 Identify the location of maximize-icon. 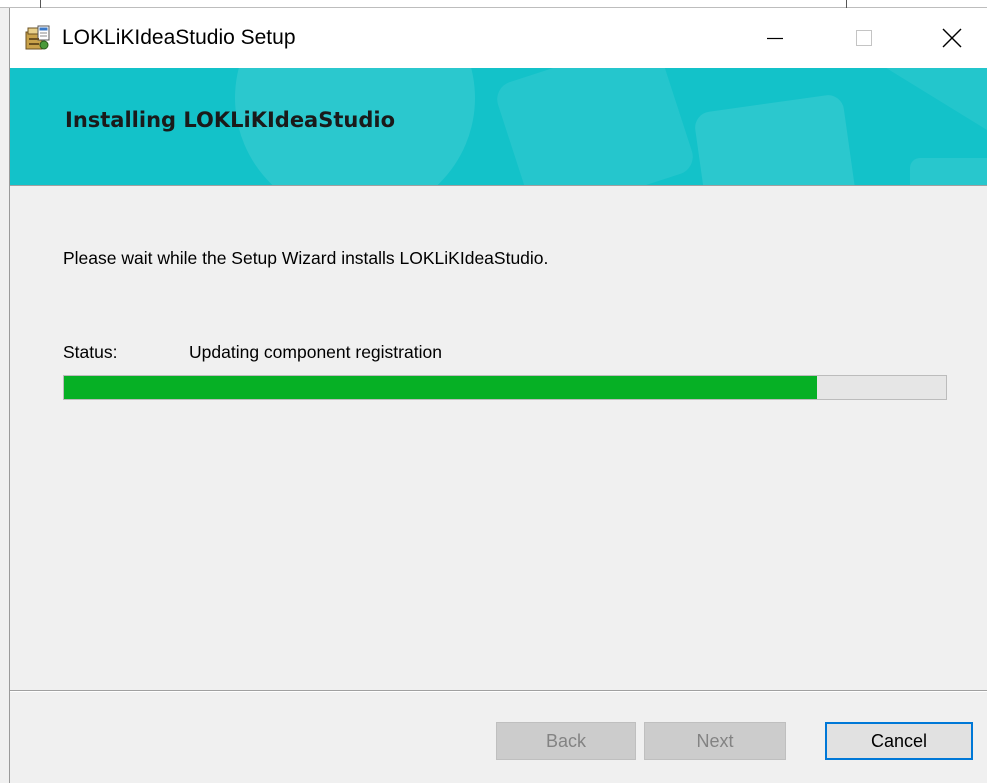
(864, 38).